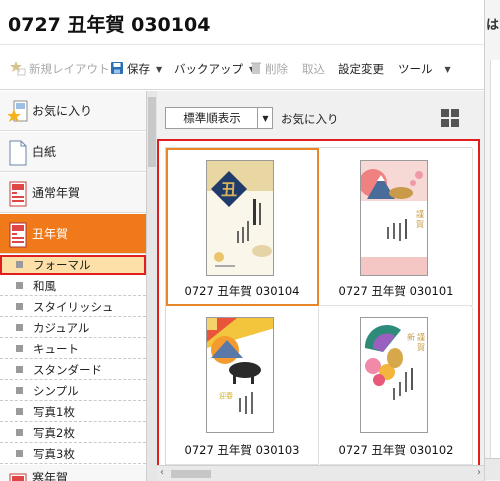 Image resolution: width=500 pixels, height=481 pixels. What do you see at coordinates (73, 234) in the screenshot?
I see `sidebar-item-ox-new-year: 丑年賀` at bounding box center [73, 234].